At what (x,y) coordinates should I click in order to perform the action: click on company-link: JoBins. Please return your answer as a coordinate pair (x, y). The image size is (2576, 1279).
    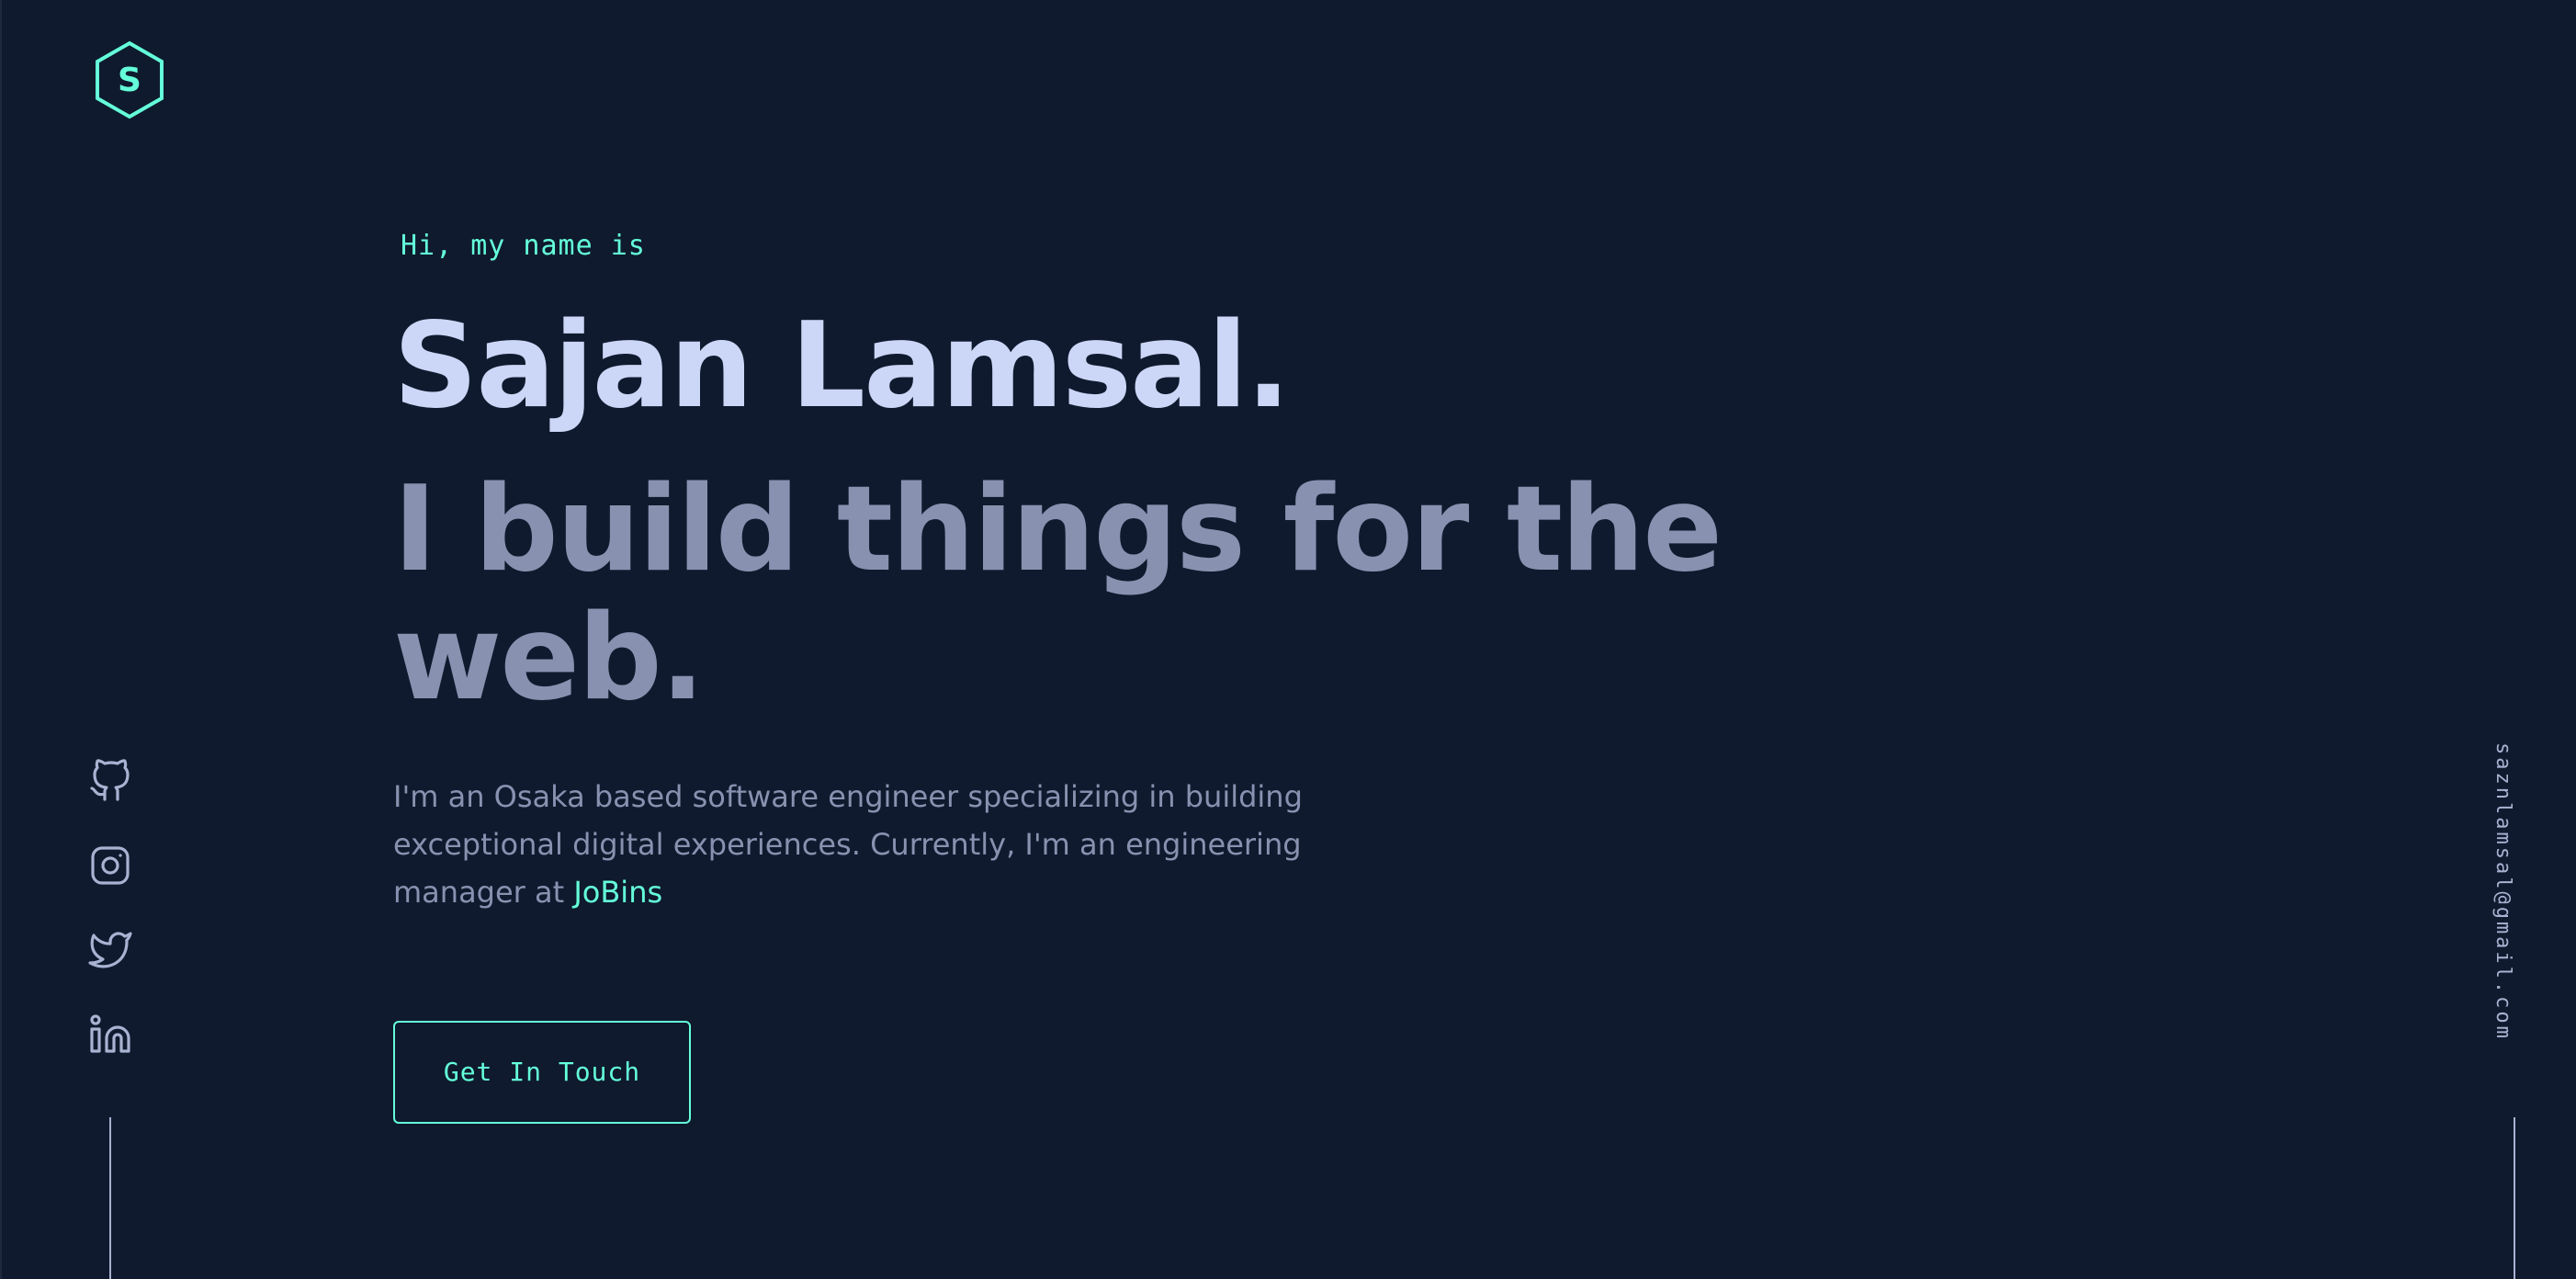
    Looking at the image, I should click on (617, 892).